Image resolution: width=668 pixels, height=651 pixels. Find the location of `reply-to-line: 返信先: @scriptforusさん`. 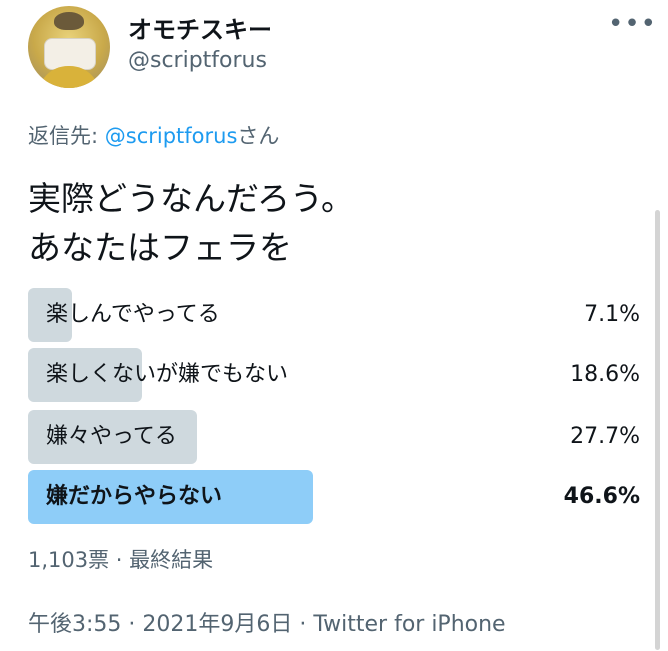

reply-to-line: 返信先: @scriptforusさん is located at coordinates (153, 135).